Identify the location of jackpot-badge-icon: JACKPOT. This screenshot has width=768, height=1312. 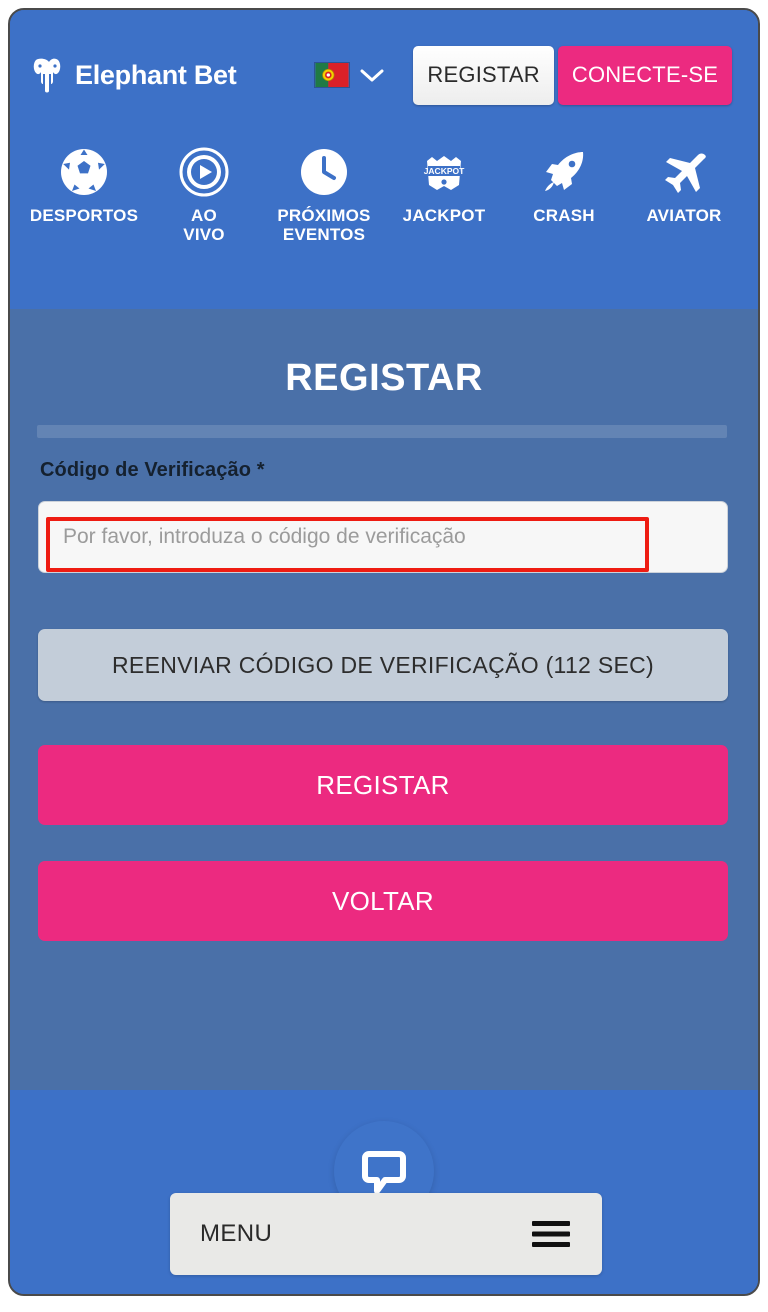
(444, 172).